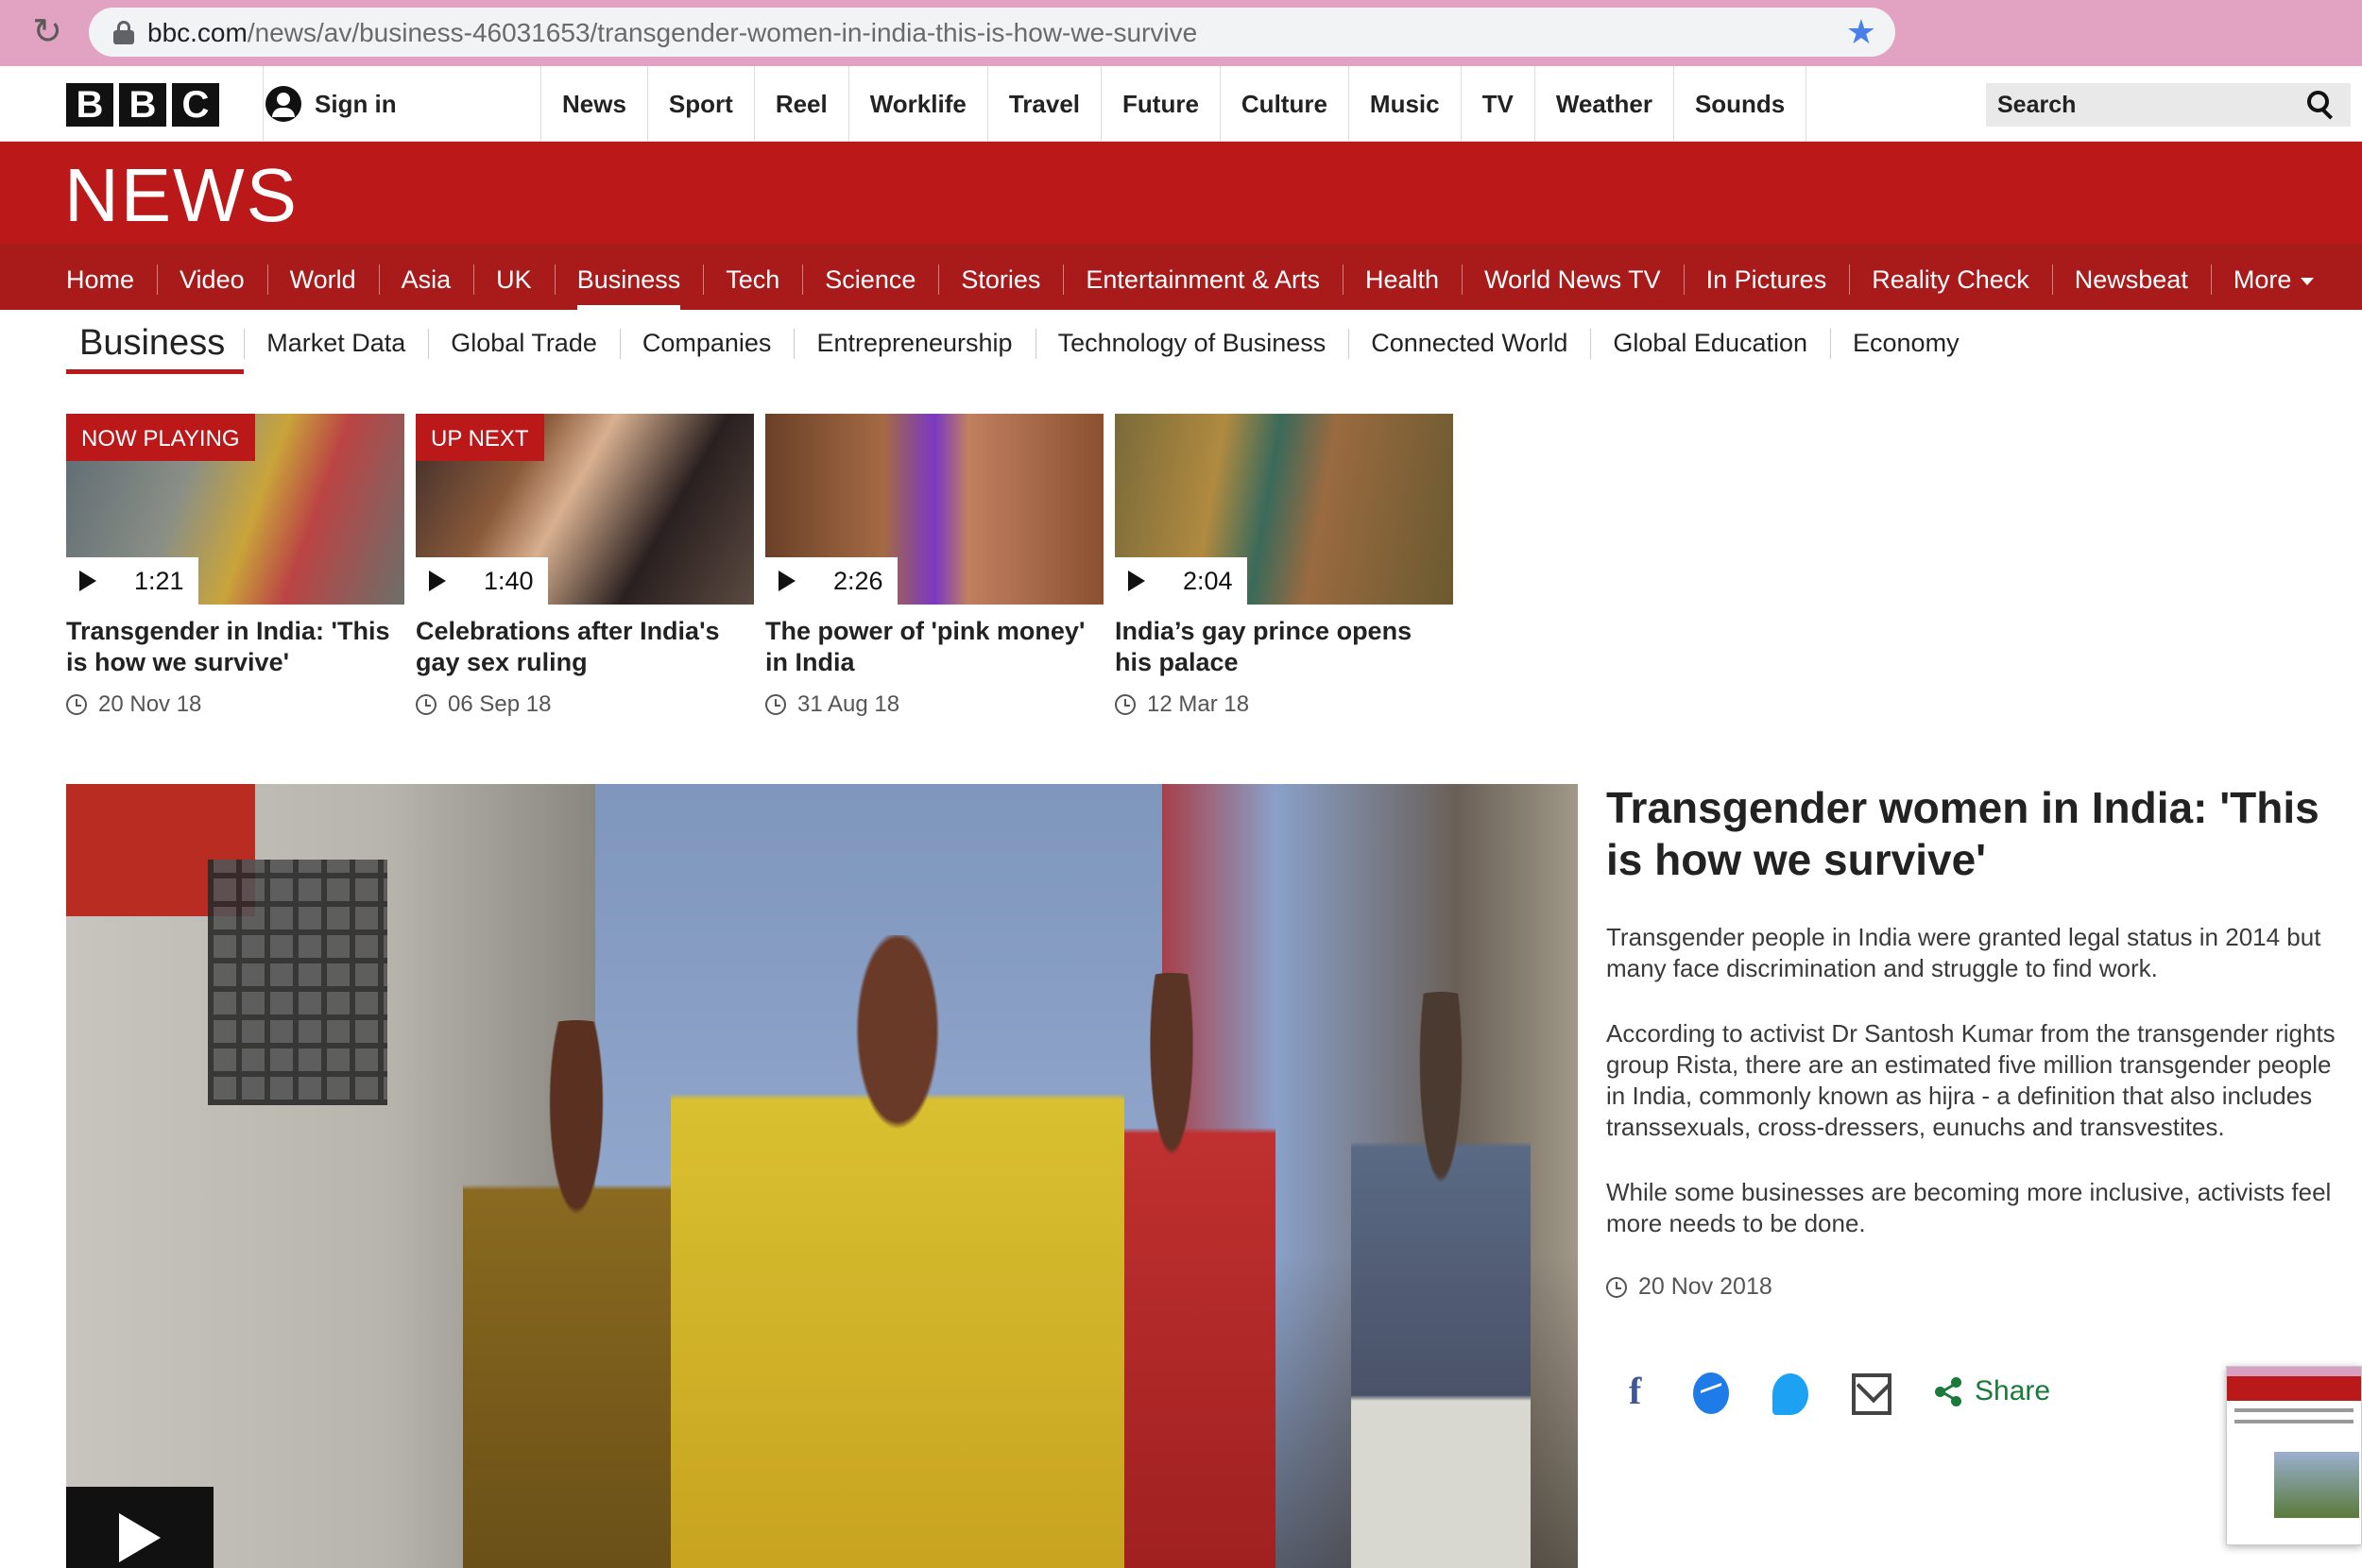  Describe the element at coordinates (480, 437) in the screenshot. I see `up-next-badge: UP NEXT` at that location.